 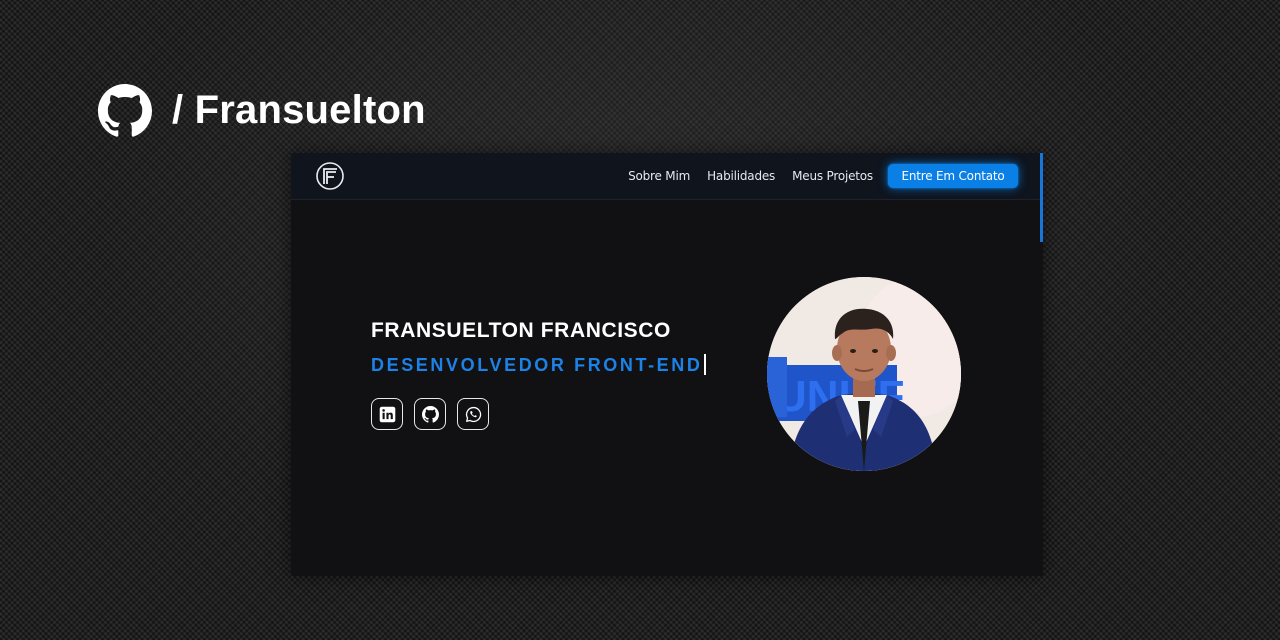 I want to click on profile-photo: UNIFF, so click(x=864, y=374).